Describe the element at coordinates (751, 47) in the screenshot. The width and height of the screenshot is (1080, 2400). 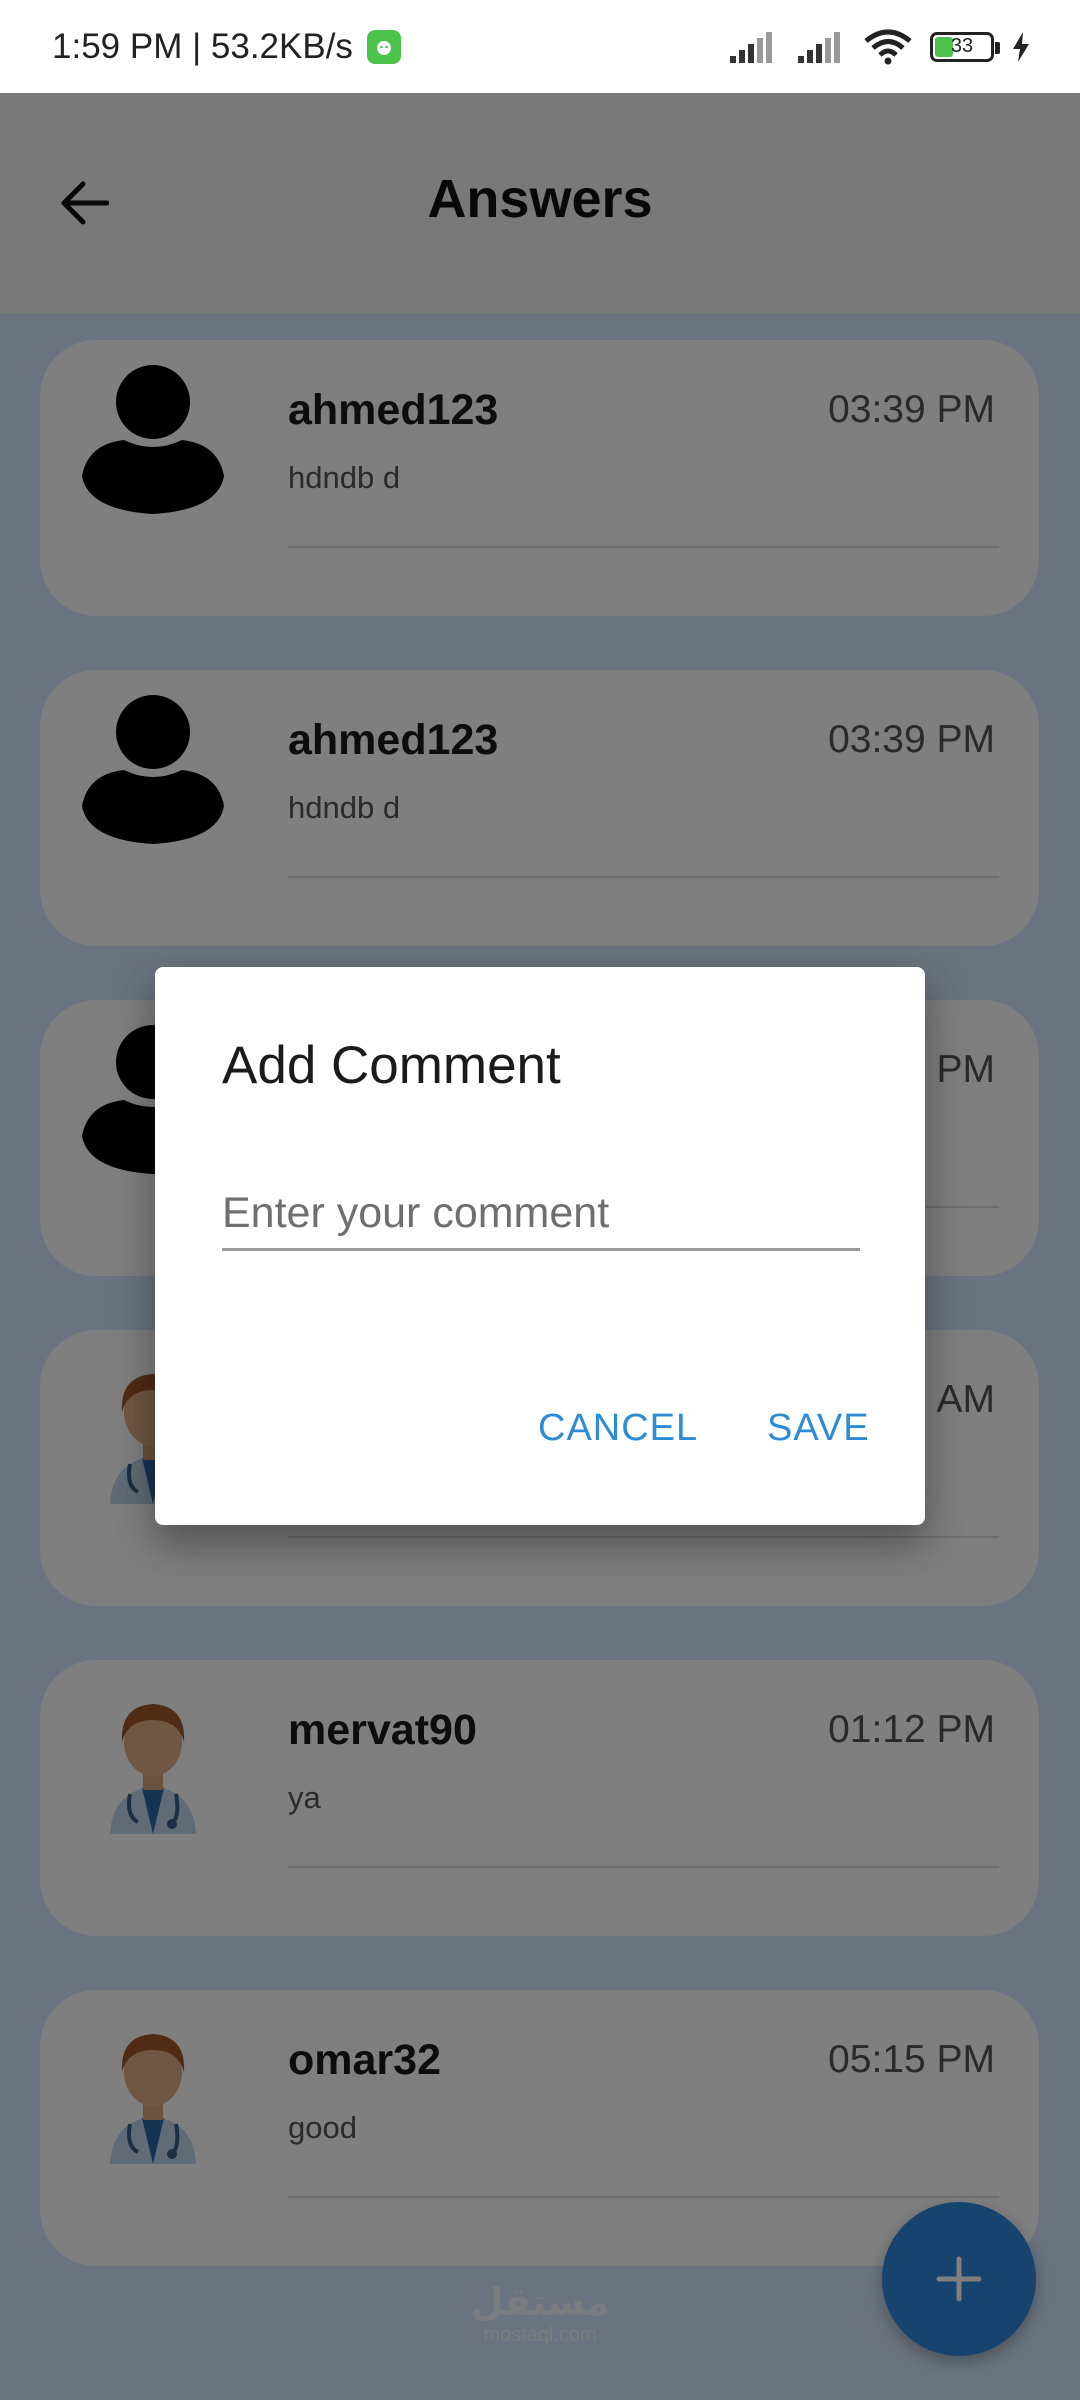
I see `cellular-signal-icon` at that location.